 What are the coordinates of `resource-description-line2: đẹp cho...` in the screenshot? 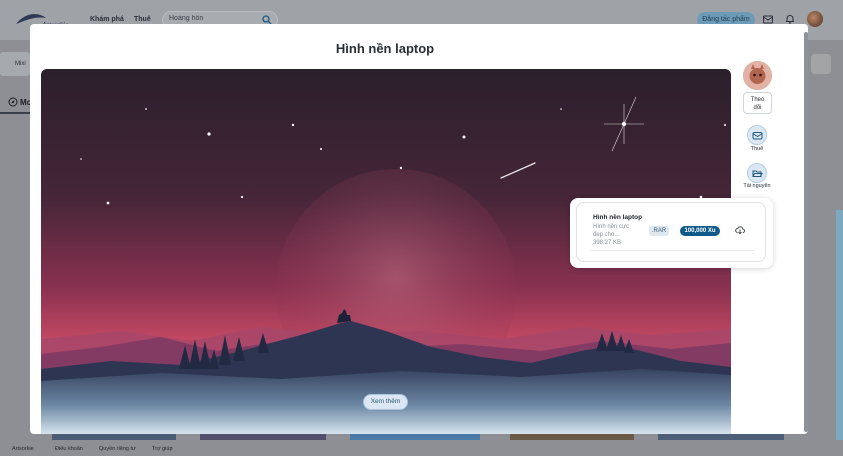 It's located at (606, 235).